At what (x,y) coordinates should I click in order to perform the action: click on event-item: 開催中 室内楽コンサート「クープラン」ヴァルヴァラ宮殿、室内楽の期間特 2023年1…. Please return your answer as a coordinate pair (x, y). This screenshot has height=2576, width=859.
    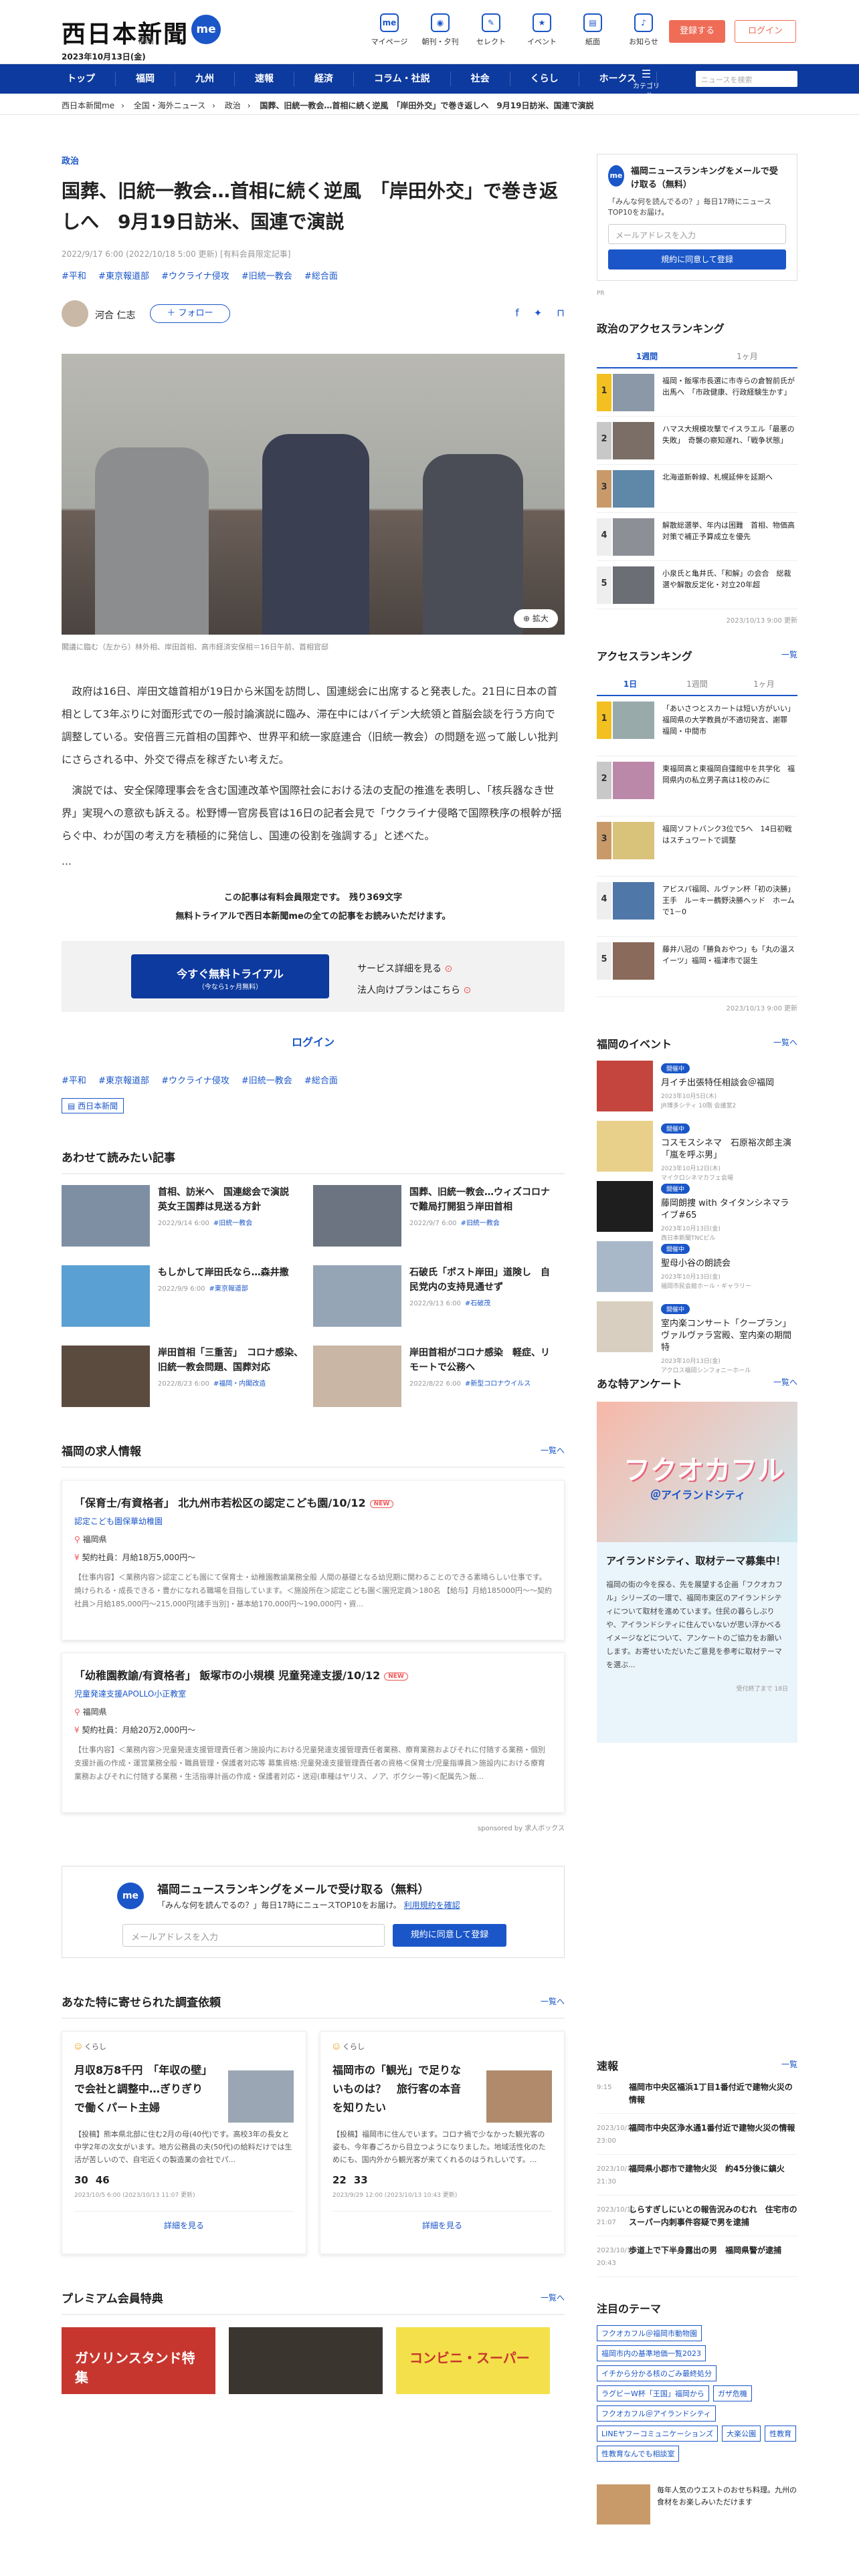
    Looking at the image, I should click on (697, 1337).